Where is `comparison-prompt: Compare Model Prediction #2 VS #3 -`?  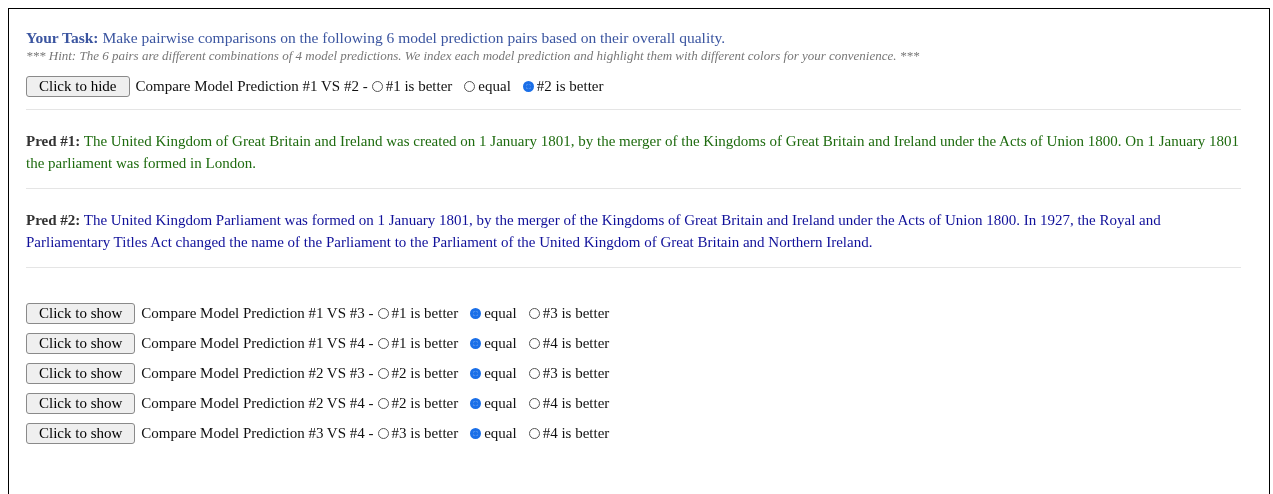 comparison-prompt: Compare Model Prediction #2 VS #3 - is located at coordinates (257, 373).